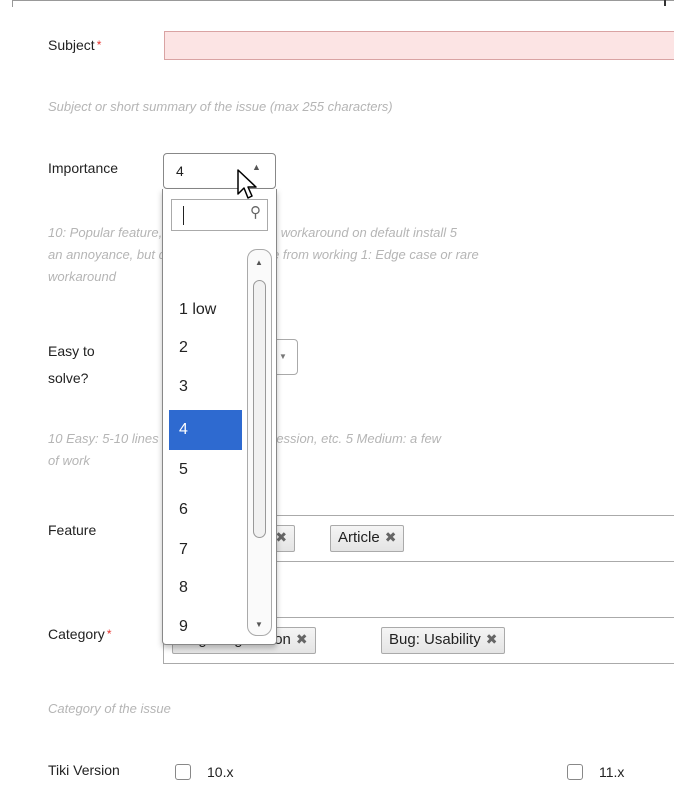  Describe the element at coordinates (203, 470) in the screenshot. I see `dropdown-option: 5` at that location.